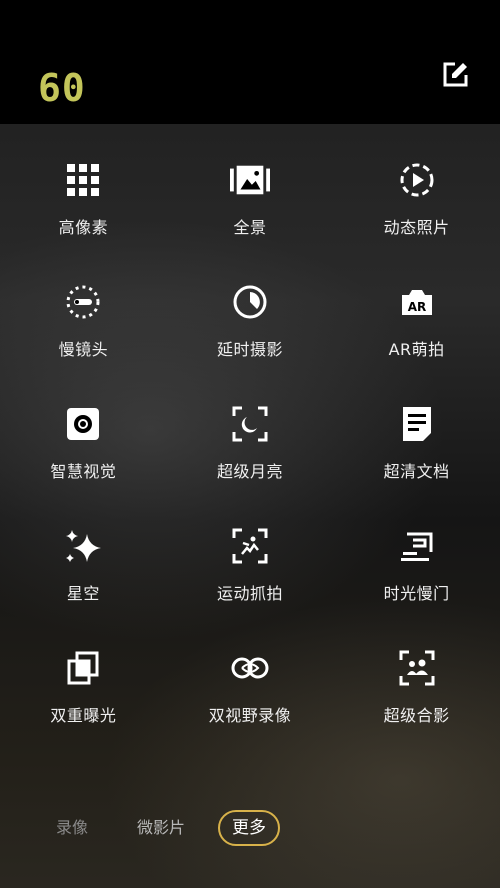  What do you see at coordinates (83, 302) in the screenshot?
I see `slow-motion-icon` at bounding box center [83, 302].